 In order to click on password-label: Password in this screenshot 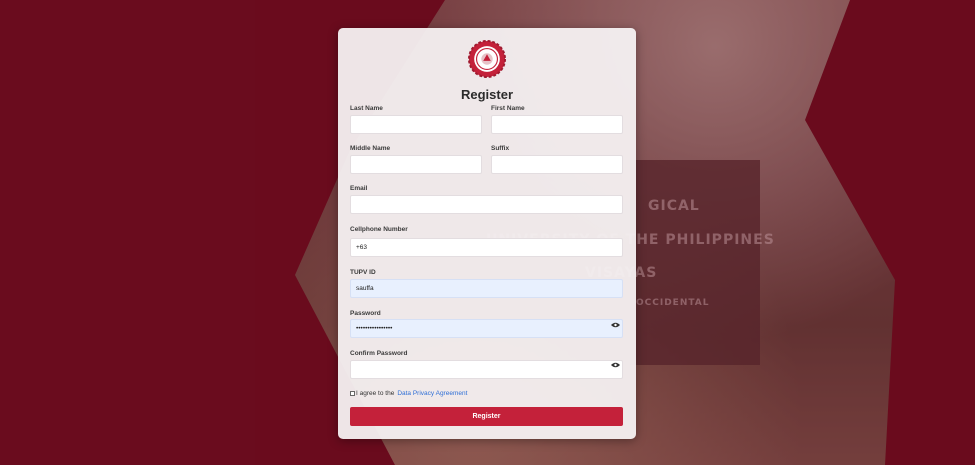, I will do `click(365, 313)`.